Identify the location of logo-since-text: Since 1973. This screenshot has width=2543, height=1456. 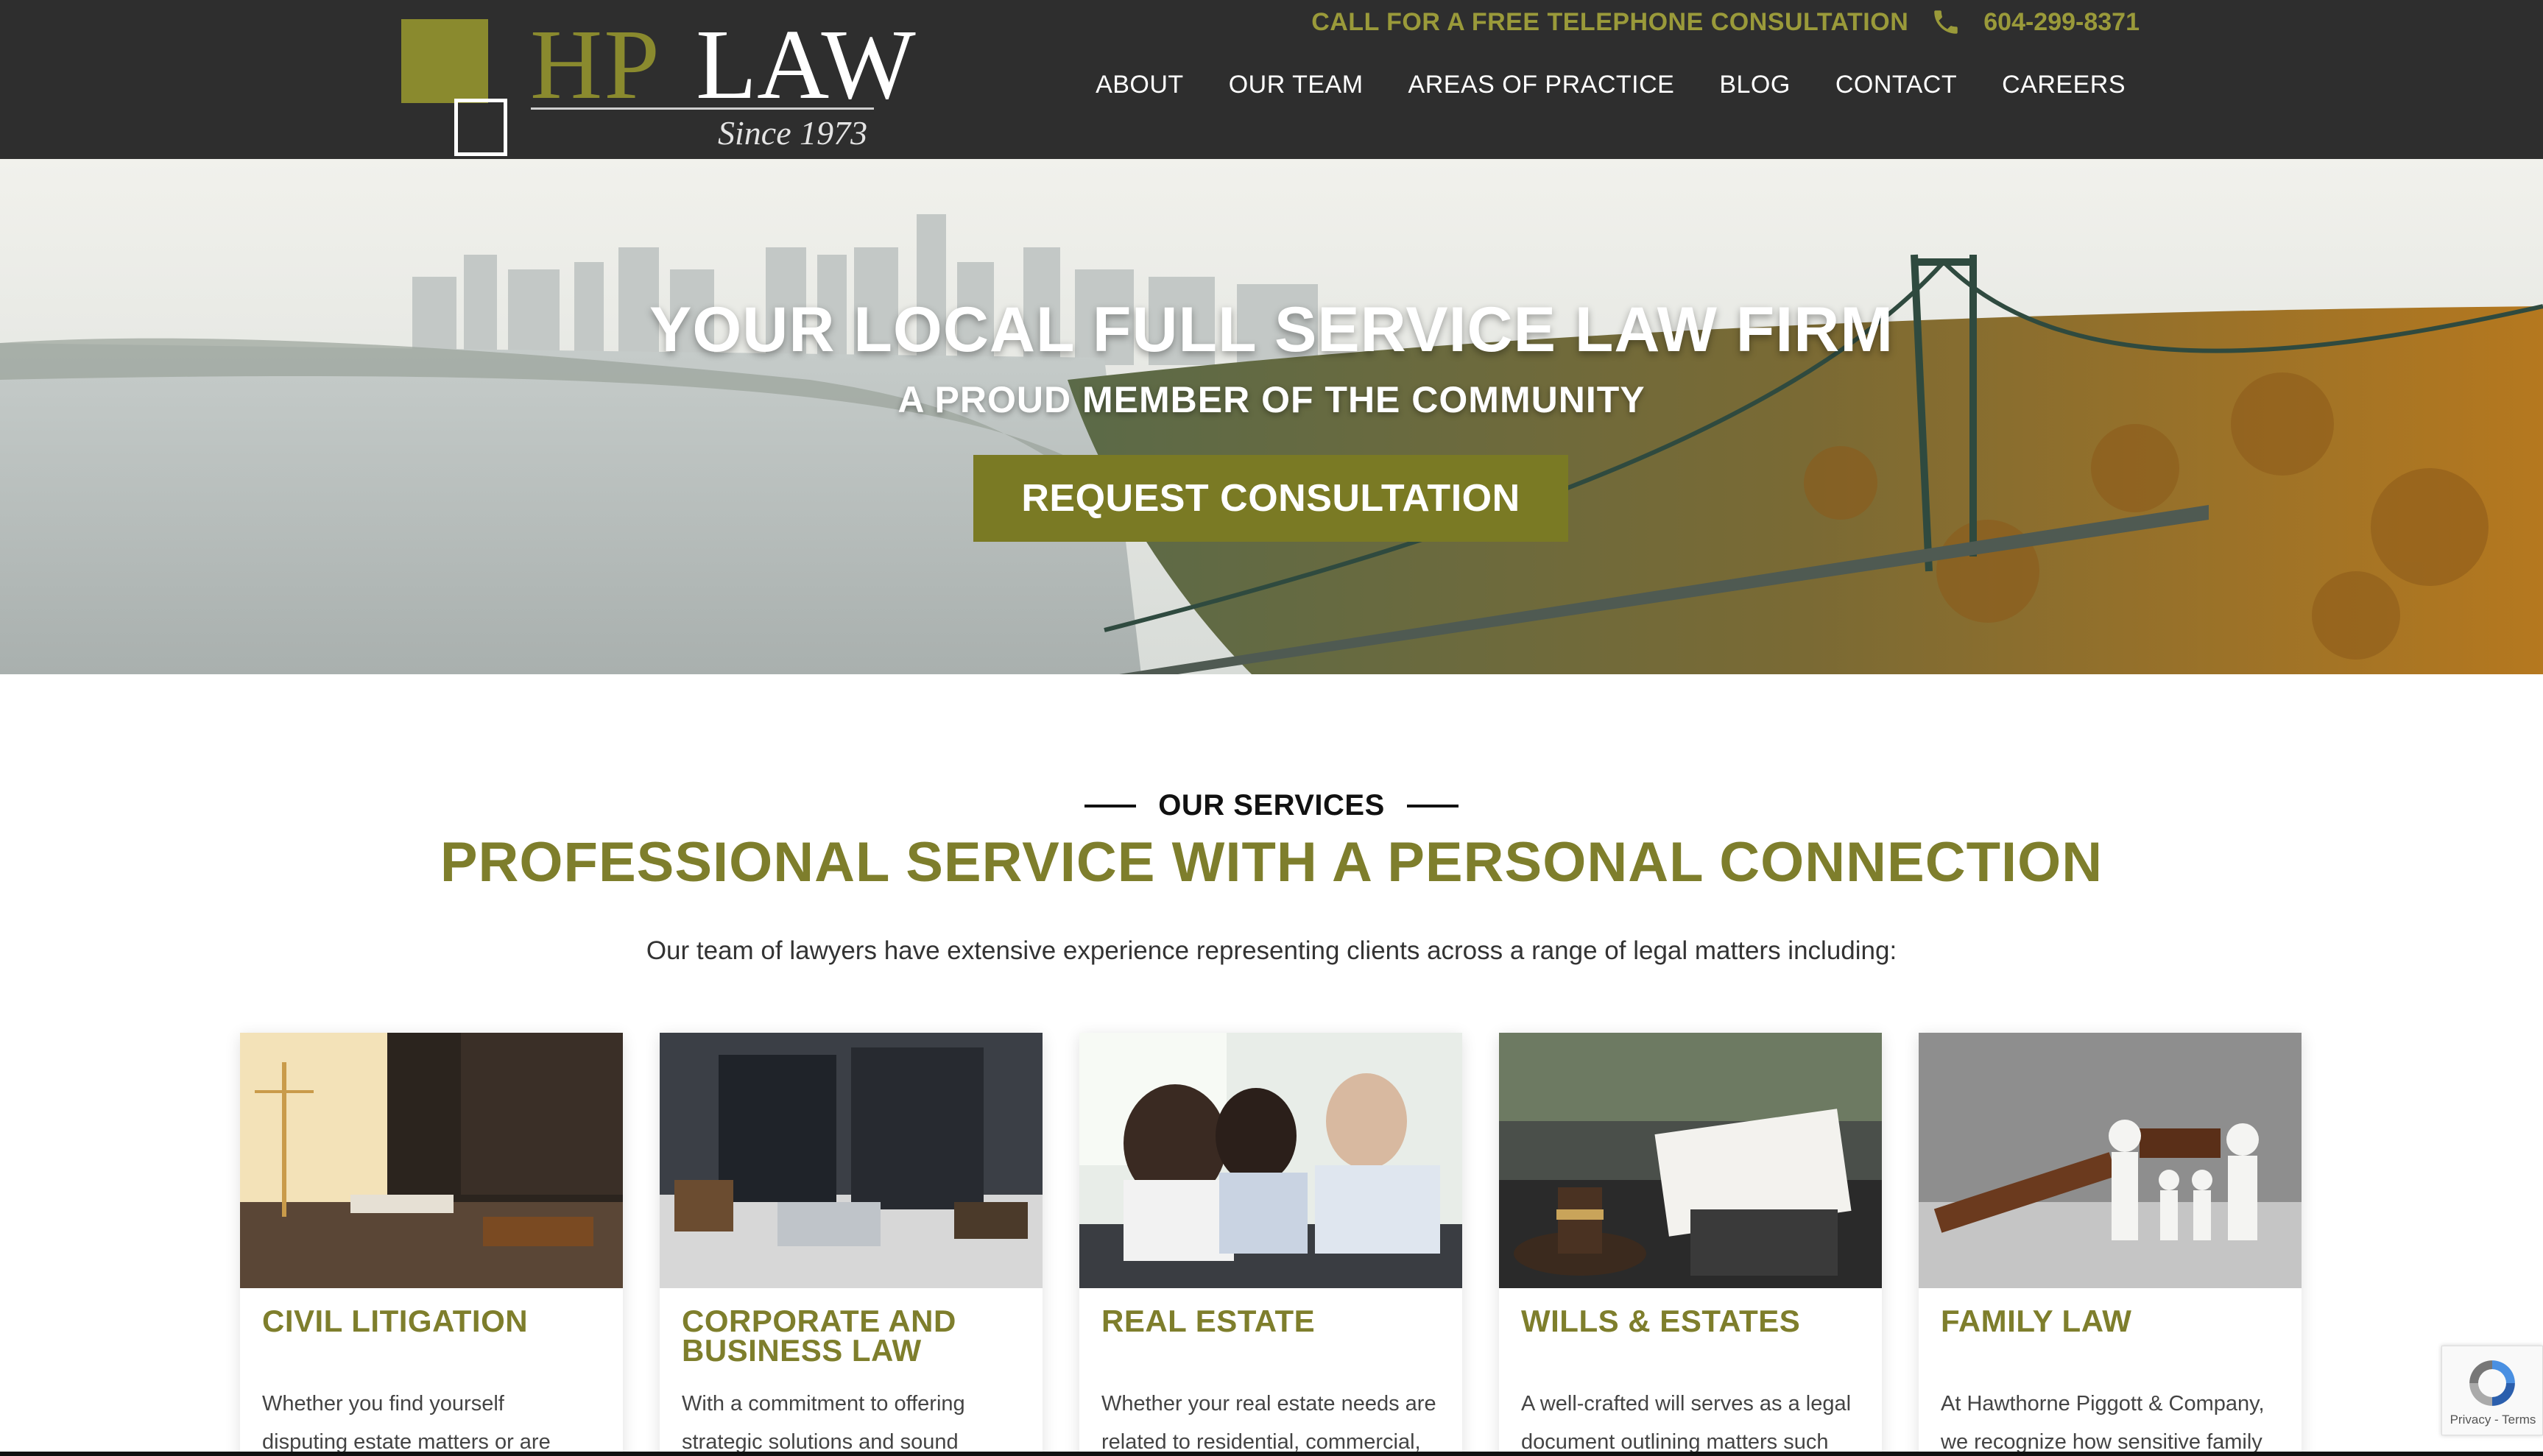
(793, 133).